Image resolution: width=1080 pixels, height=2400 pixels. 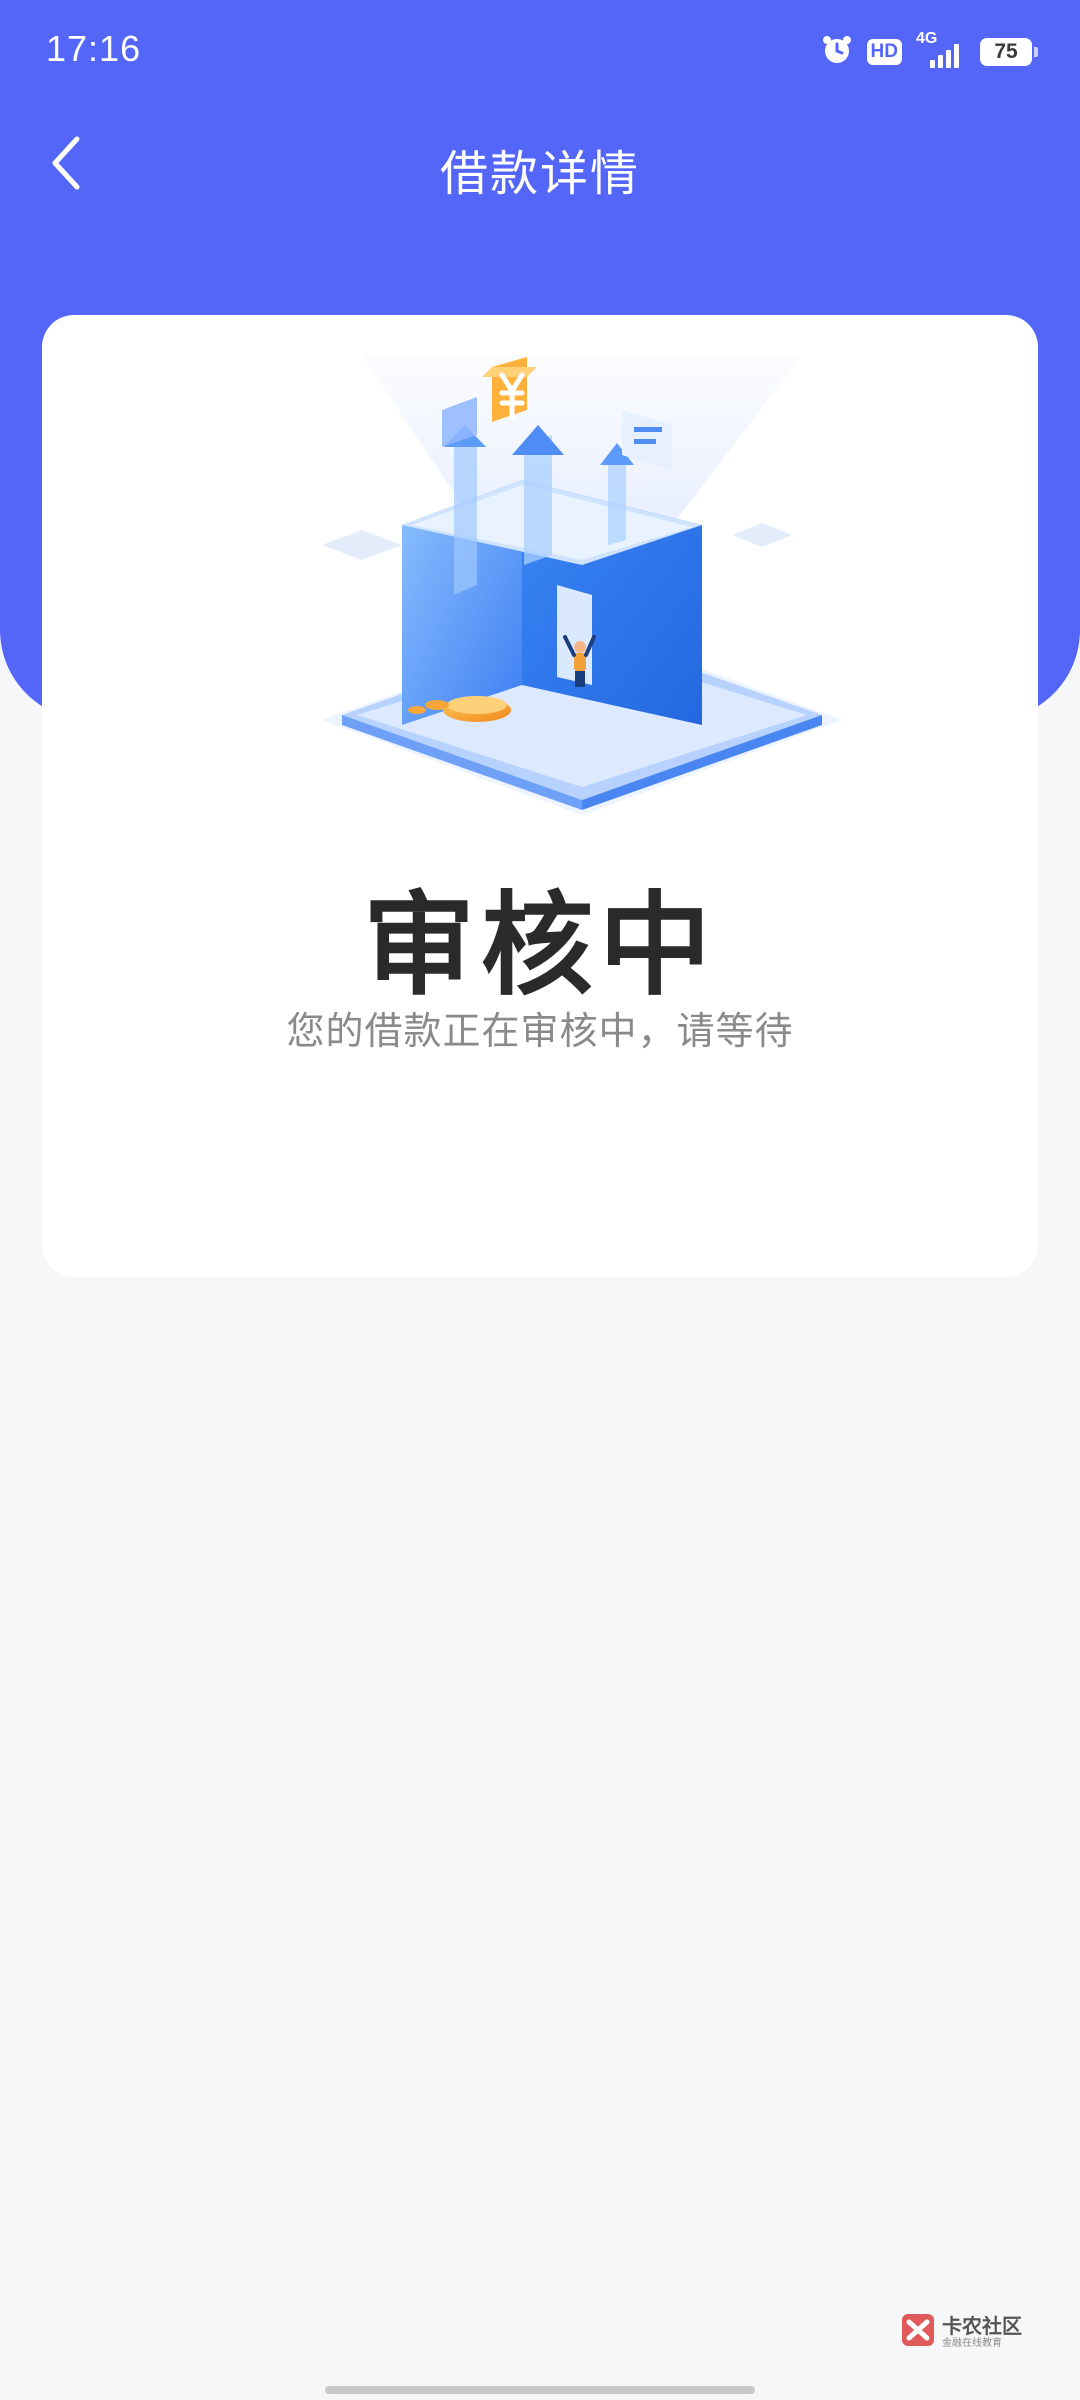 What do you see at coordinates (941, 50) in the screenshot?
I see `signal-icon: 4G` at bounding box center [941, 50].